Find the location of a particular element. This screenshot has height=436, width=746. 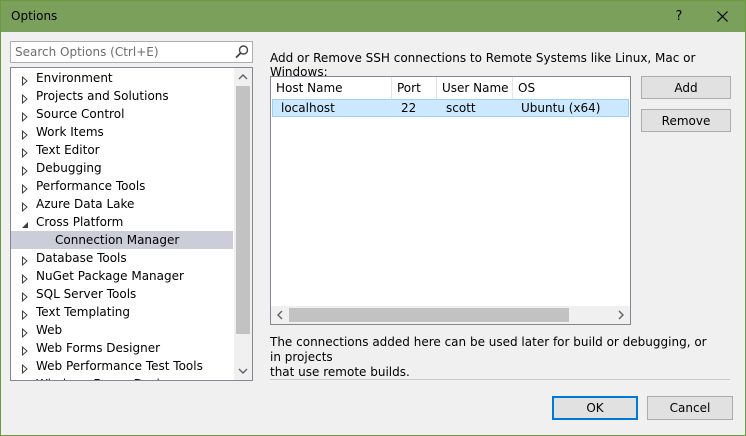

list-horizontal-scrollbar is located at coordinates (450, 315).